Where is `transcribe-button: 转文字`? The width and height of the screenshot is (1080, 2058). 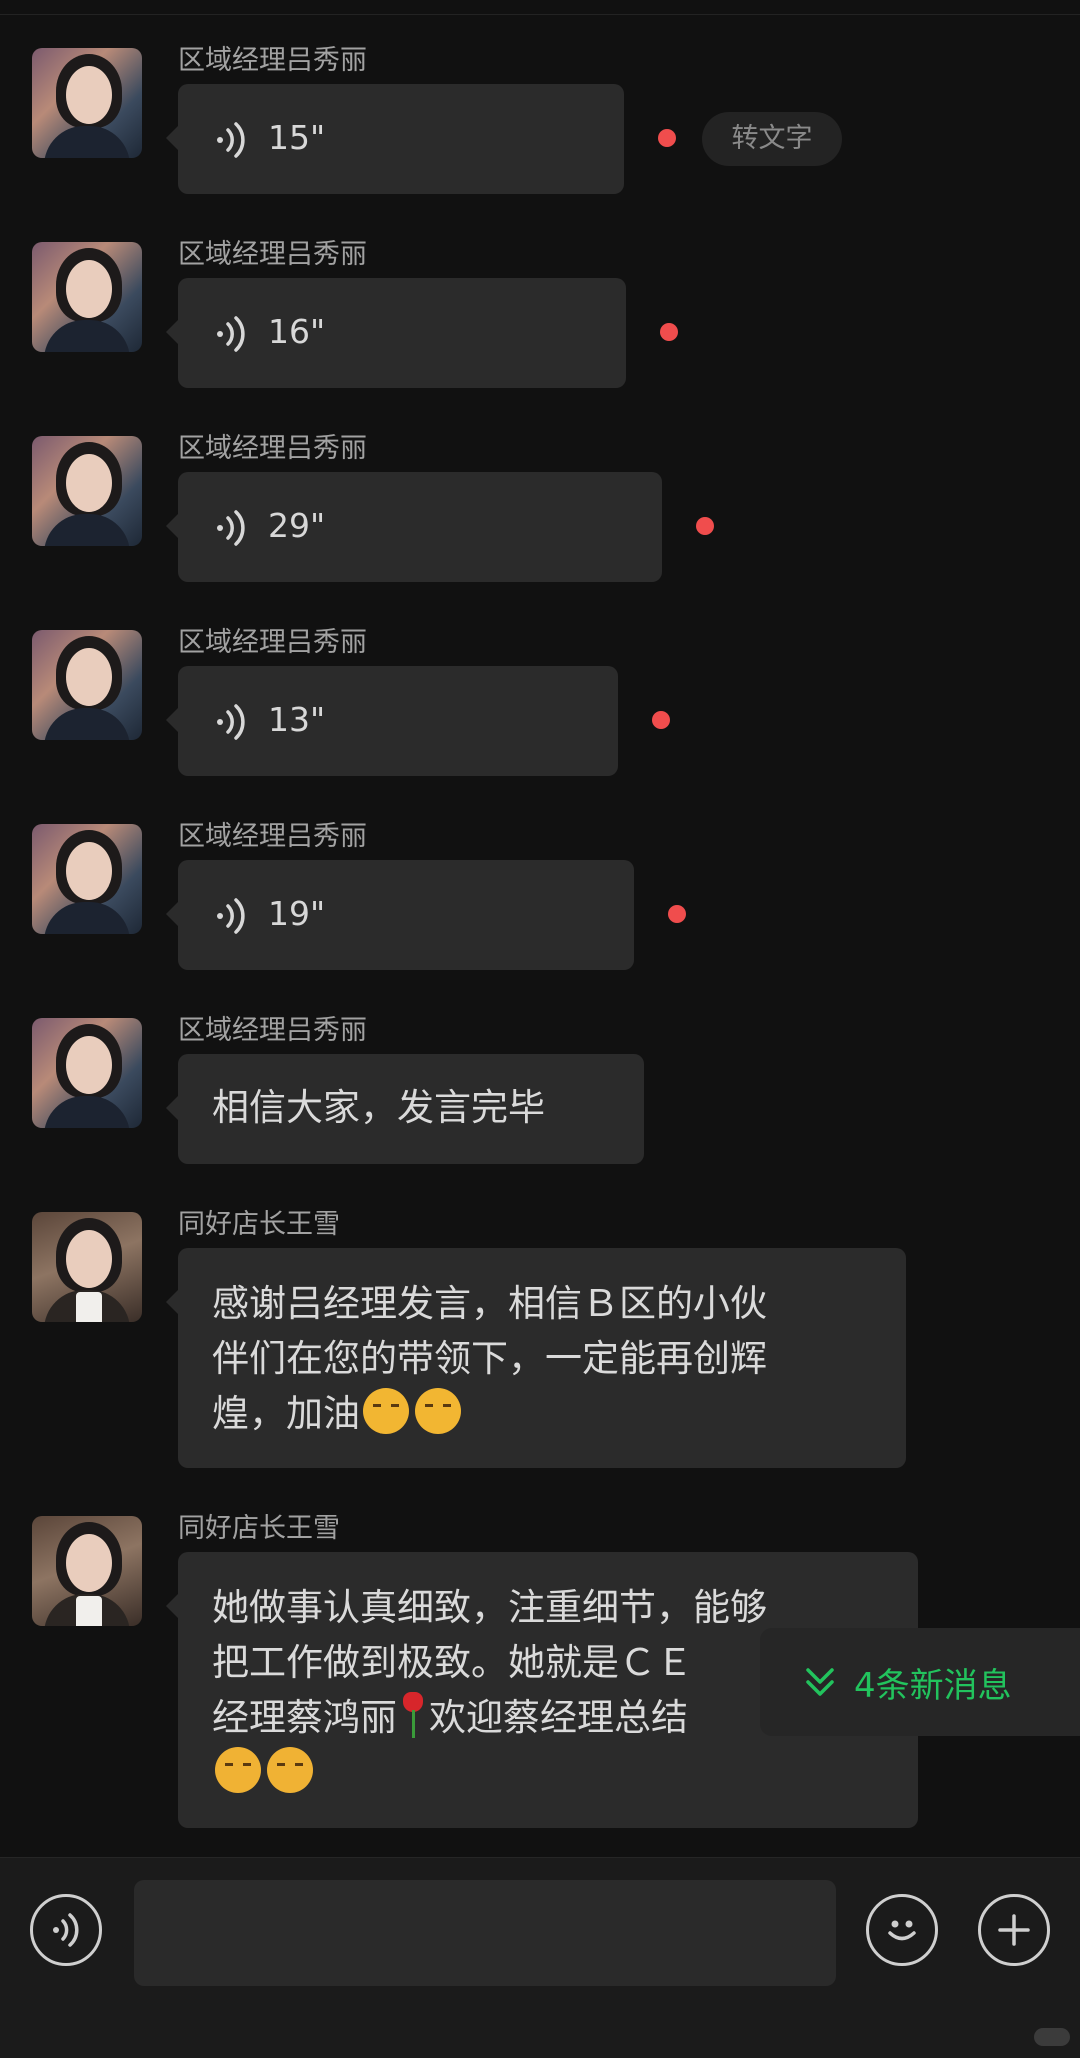 transcribe-button: 转文字 is located at coordinates (772, 139).